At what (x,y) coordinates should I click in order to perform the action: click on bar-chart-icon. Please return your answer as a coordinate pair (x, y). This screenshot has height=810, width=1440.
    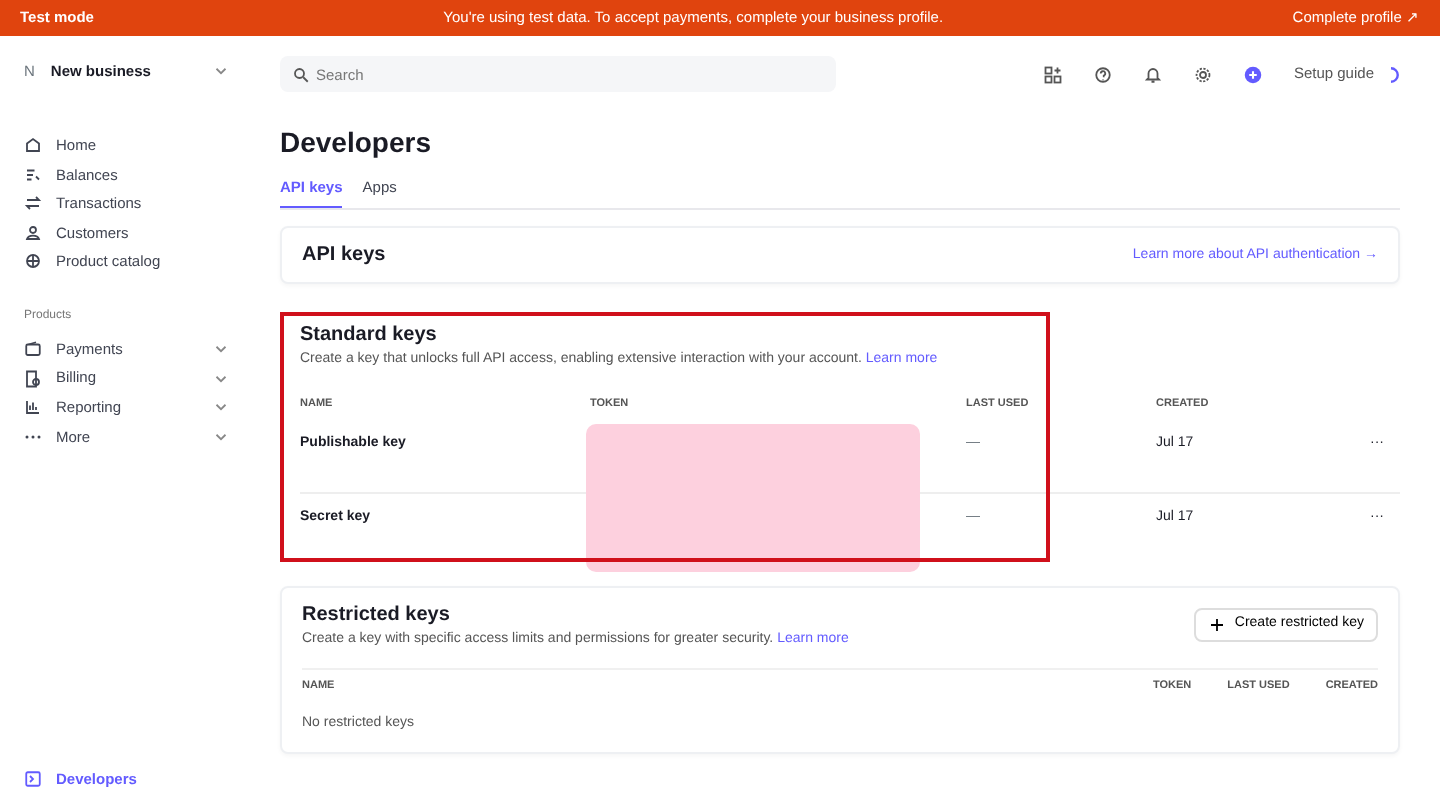
    Looking at the image, I should click on (33, 407).